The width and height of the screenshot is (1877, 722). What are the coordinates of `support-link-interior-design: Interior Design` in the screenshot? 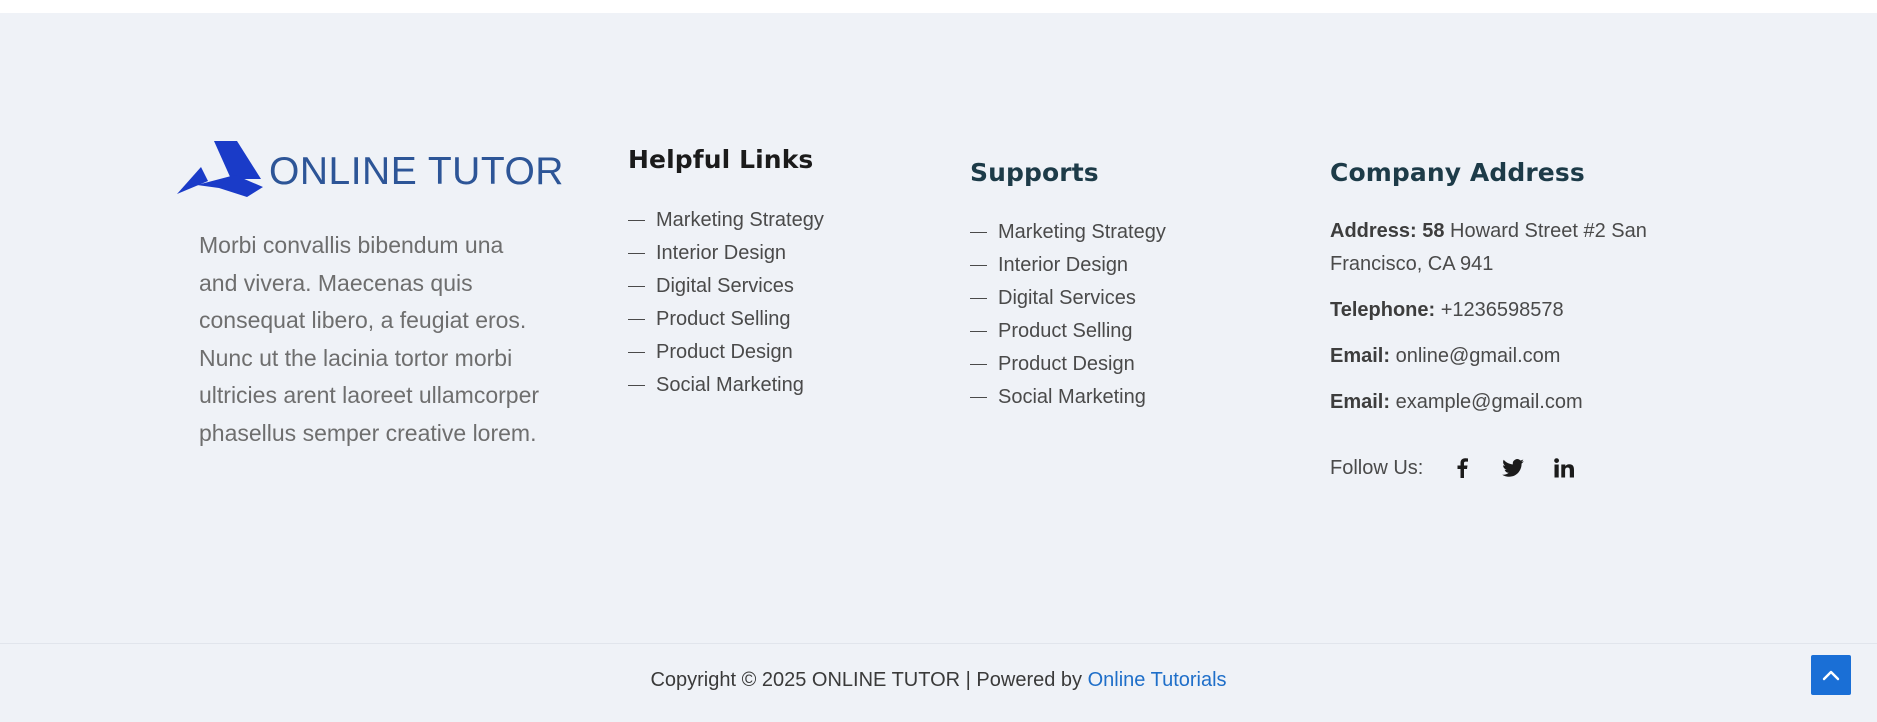 It's located at (1068, 265).